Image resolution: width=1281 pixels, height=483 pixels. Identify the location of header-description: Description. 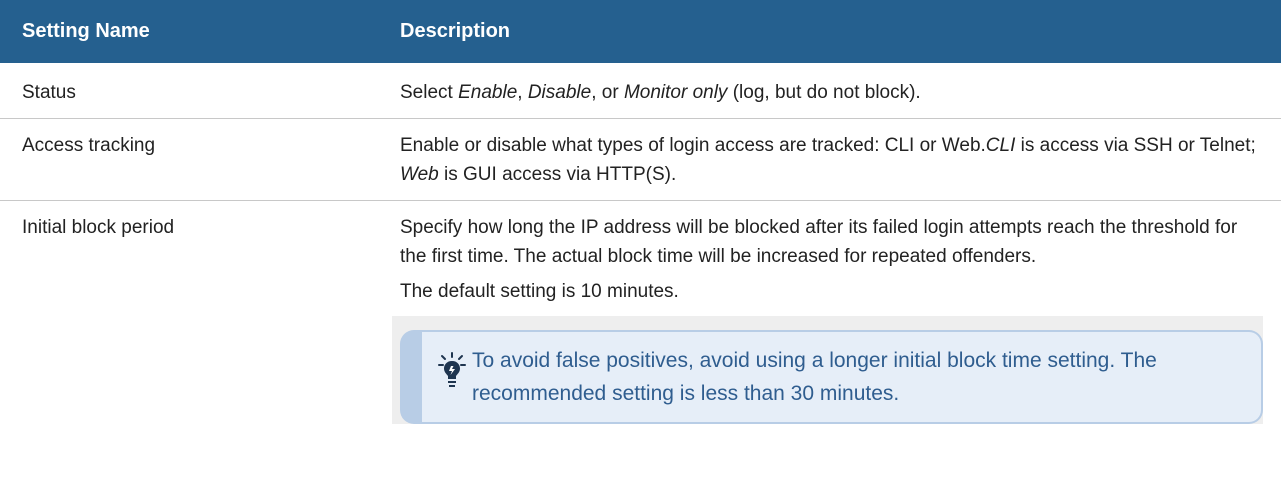
(836, 31).